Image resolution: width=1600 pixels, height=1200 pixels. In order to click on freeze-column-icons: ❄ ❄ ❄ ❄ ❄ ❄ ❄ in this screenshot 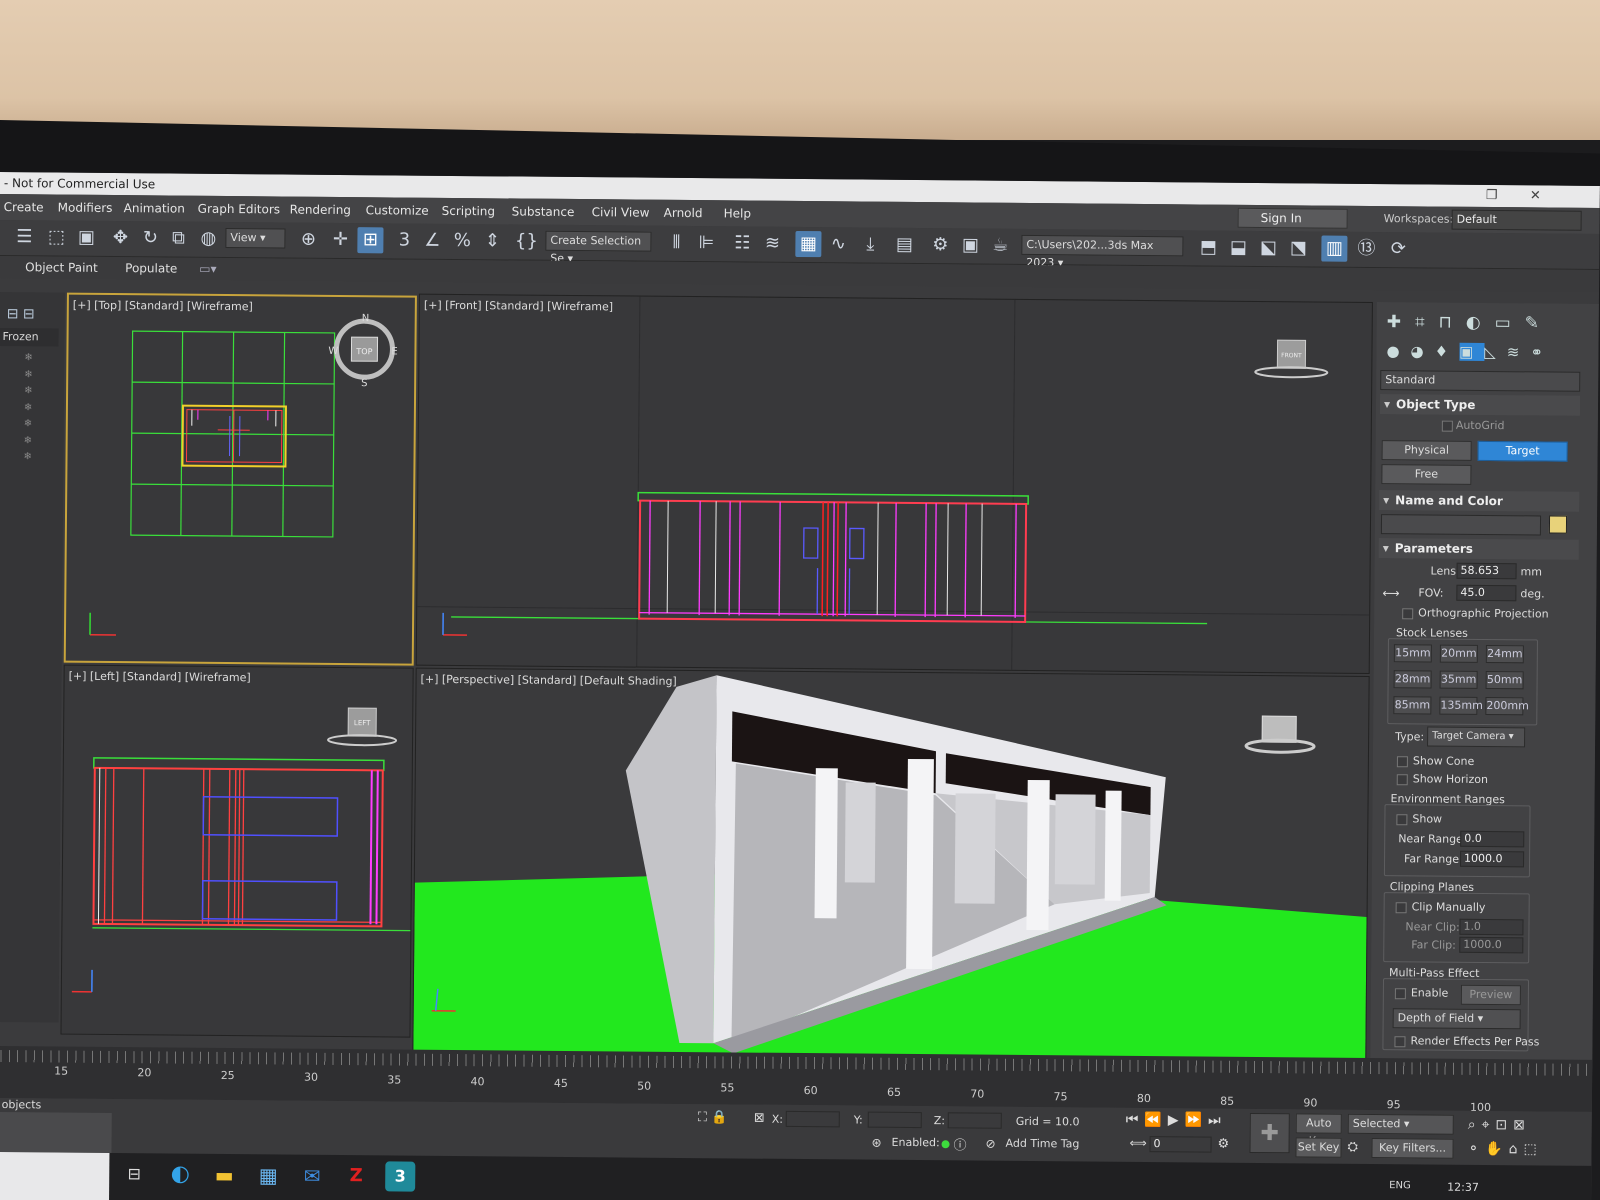, I will do `click(27, 408)`.